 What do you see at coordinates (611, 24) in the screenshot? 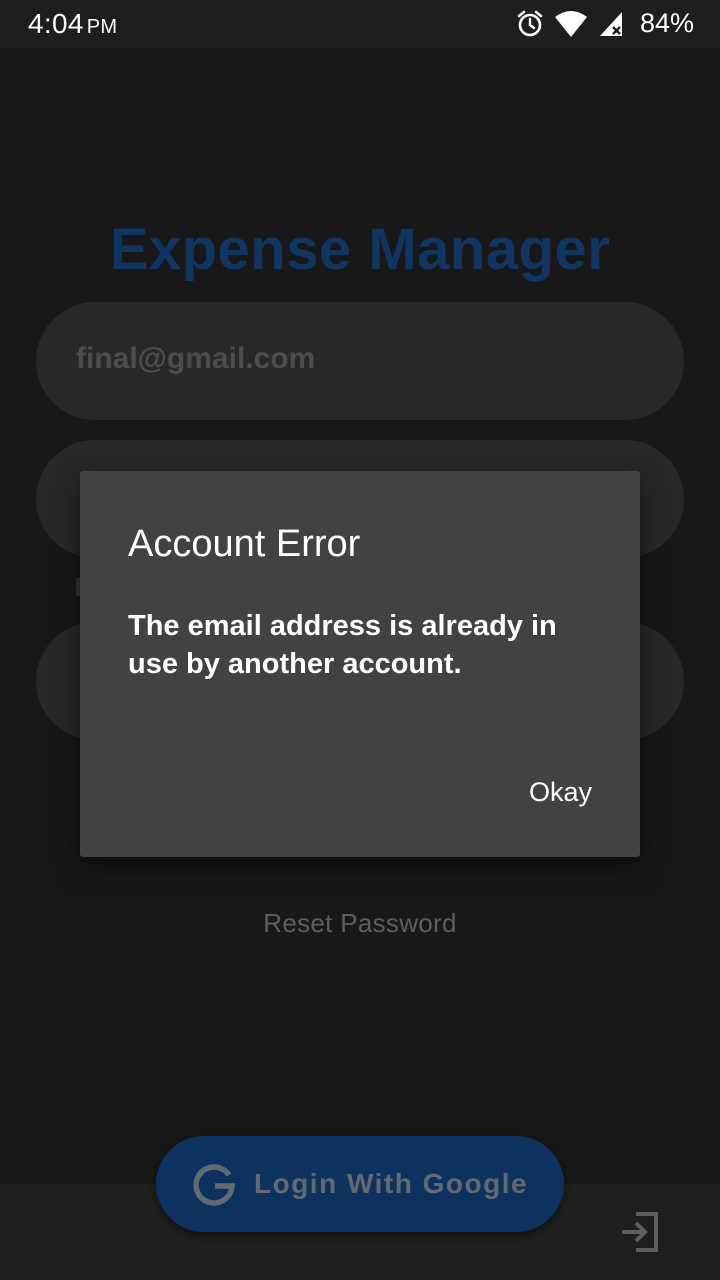
I see `cell-signal-icon` at bounding box center [611, 24].